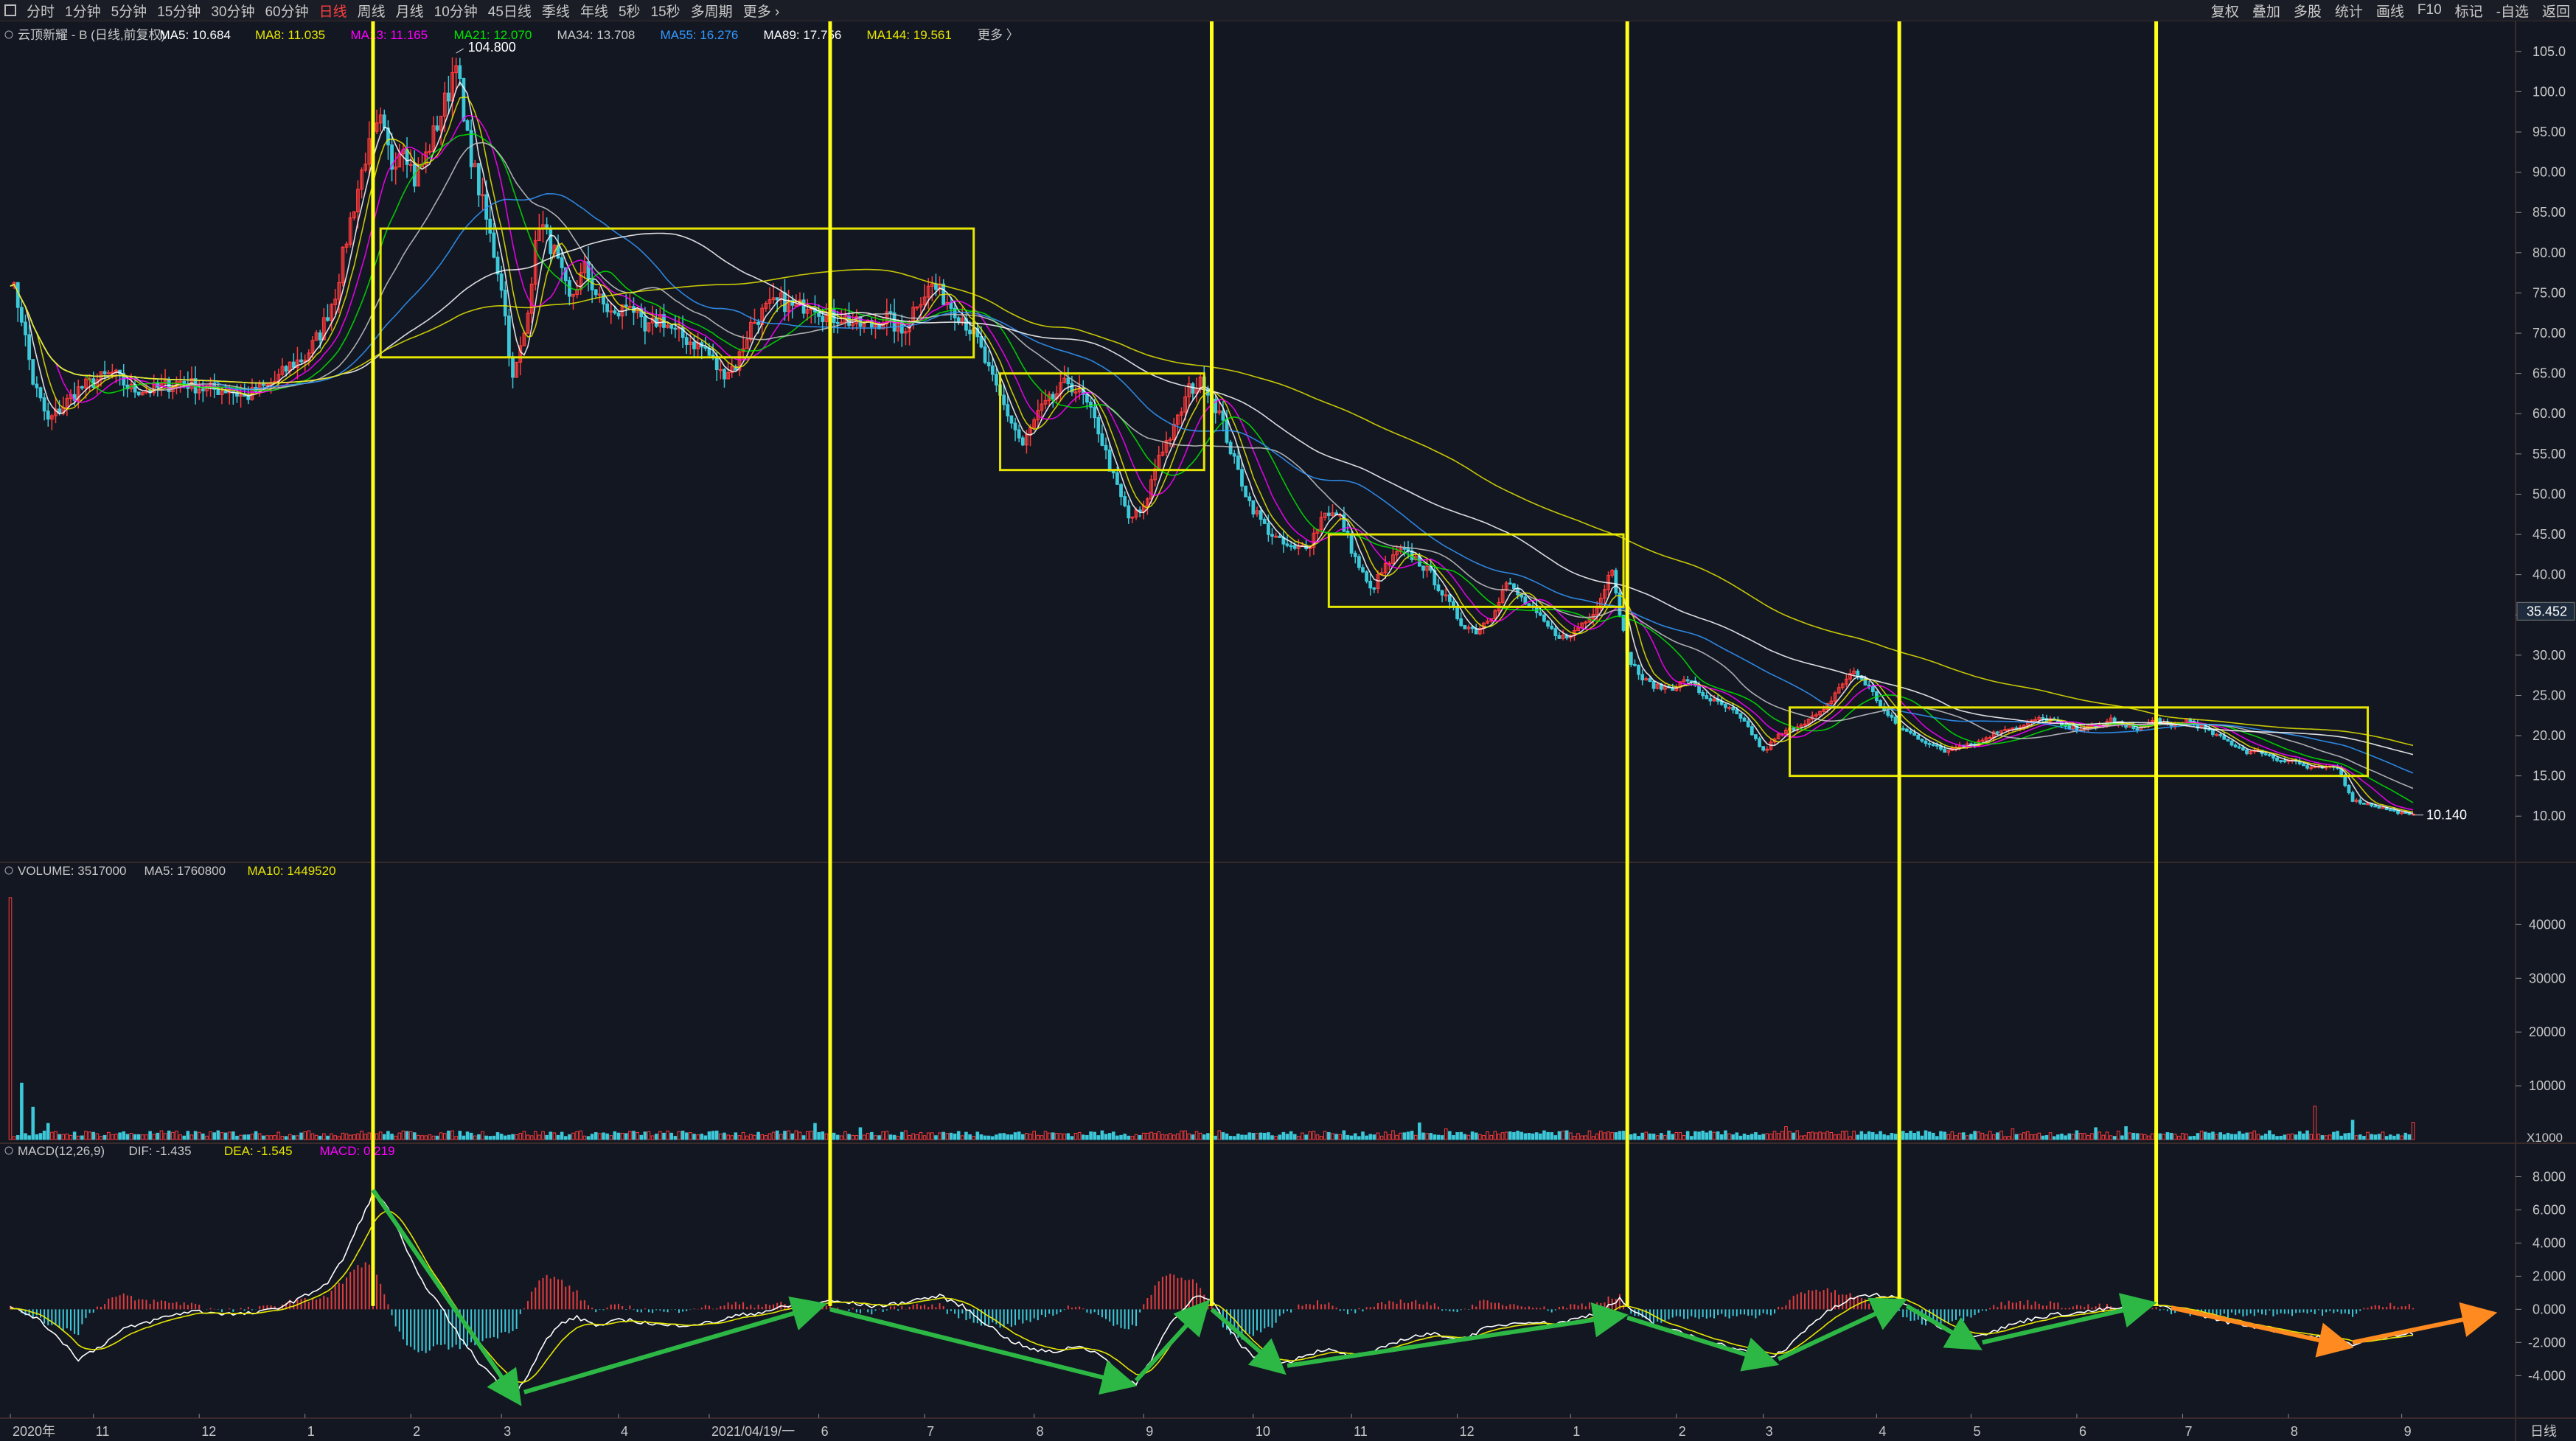  Describe the element at coordinates (2512, 11) in the screenshot. I see `tool-button-7: -自选` at that location.